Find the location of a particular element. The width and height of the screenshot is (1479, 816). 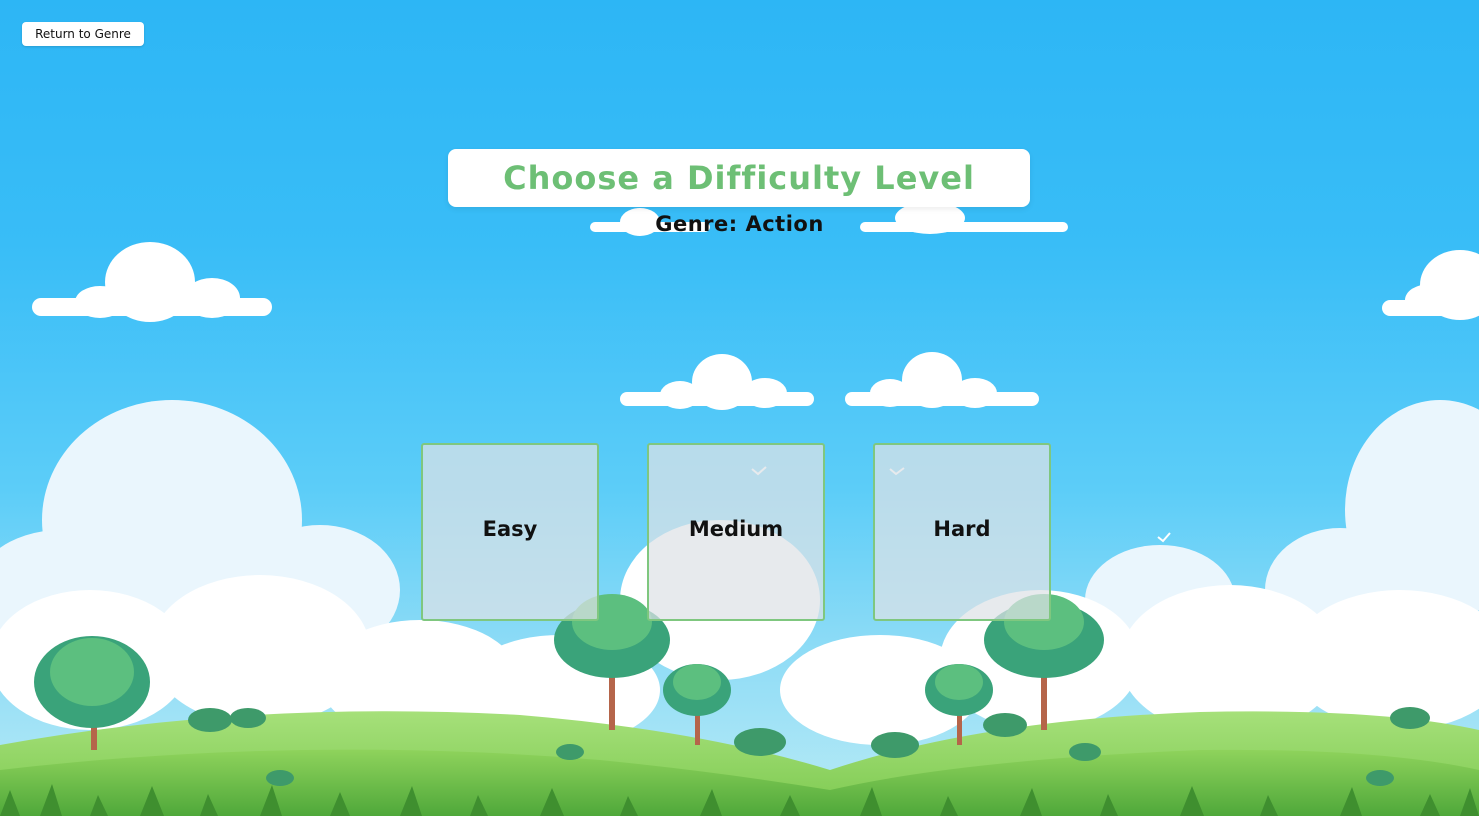

difficulty-card-hard: Hard is located at coordinates (962, 532).